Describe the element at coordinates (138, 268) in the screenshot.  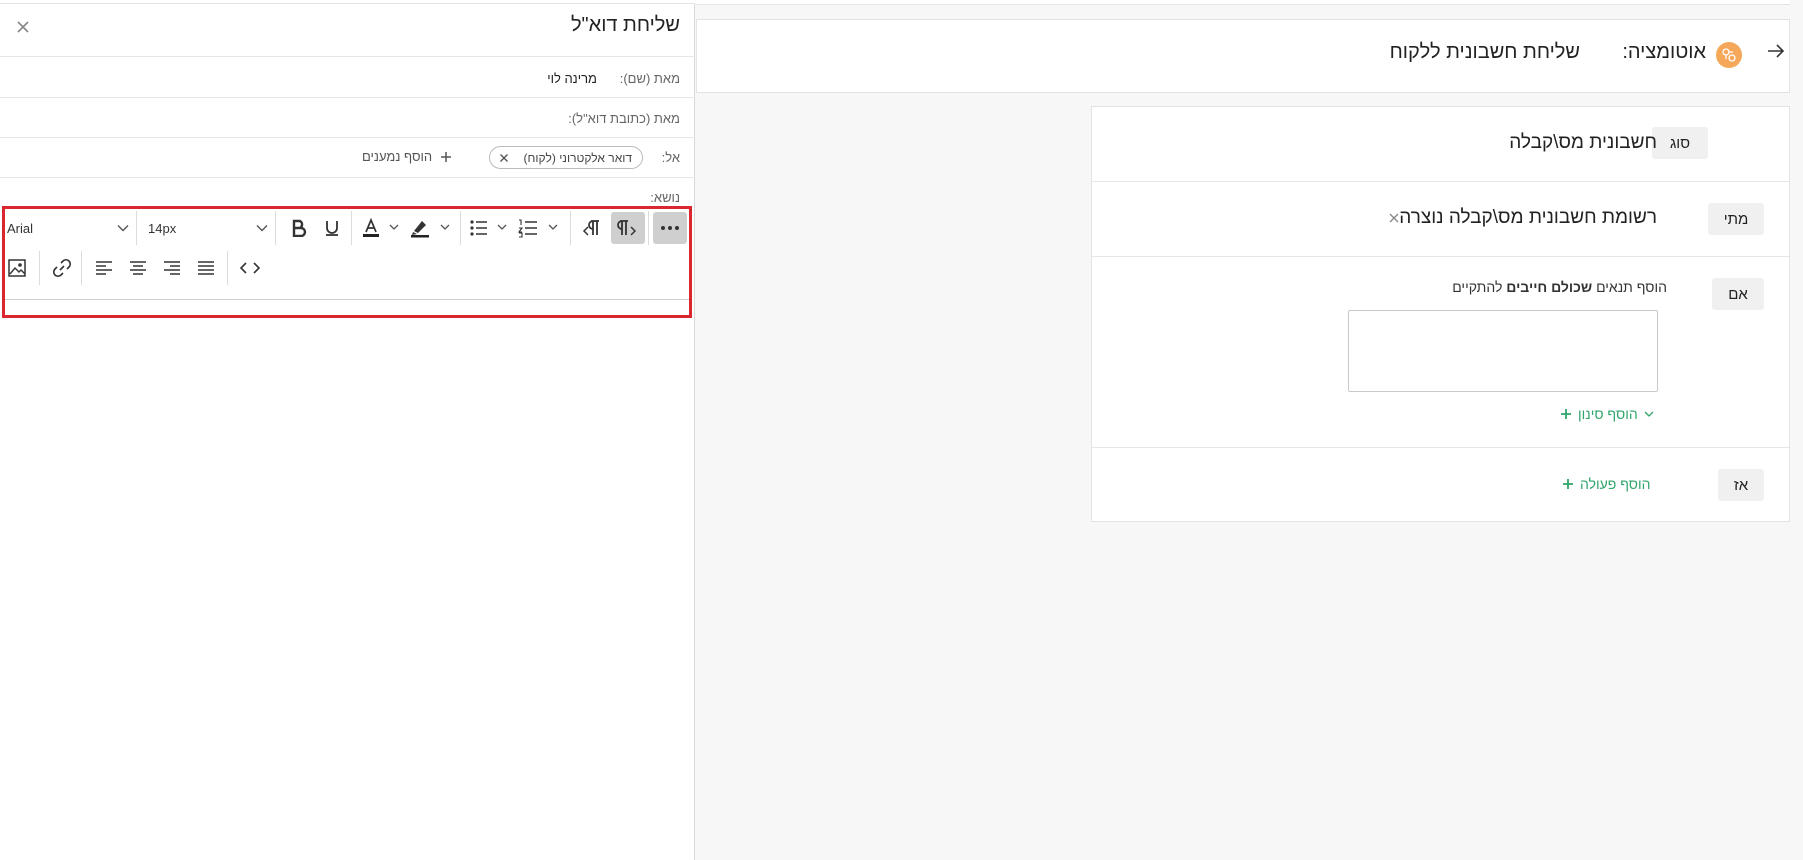
I see `align-center-icon` at that location.